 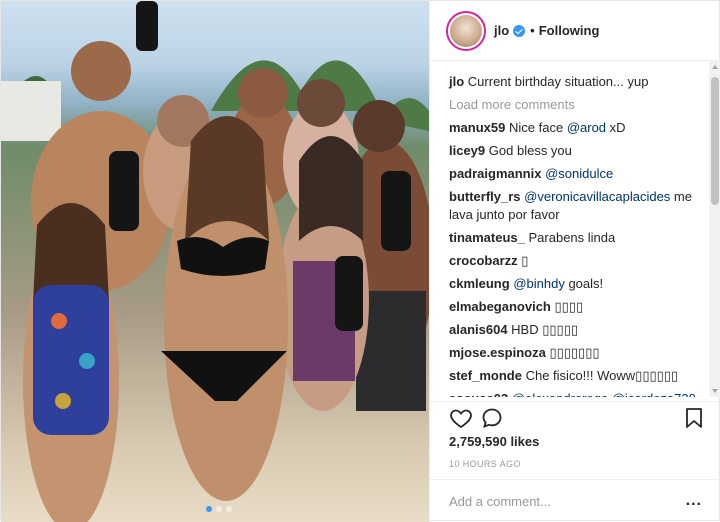 I want to click on verified-badge-icon, so click(x=519, y=30).